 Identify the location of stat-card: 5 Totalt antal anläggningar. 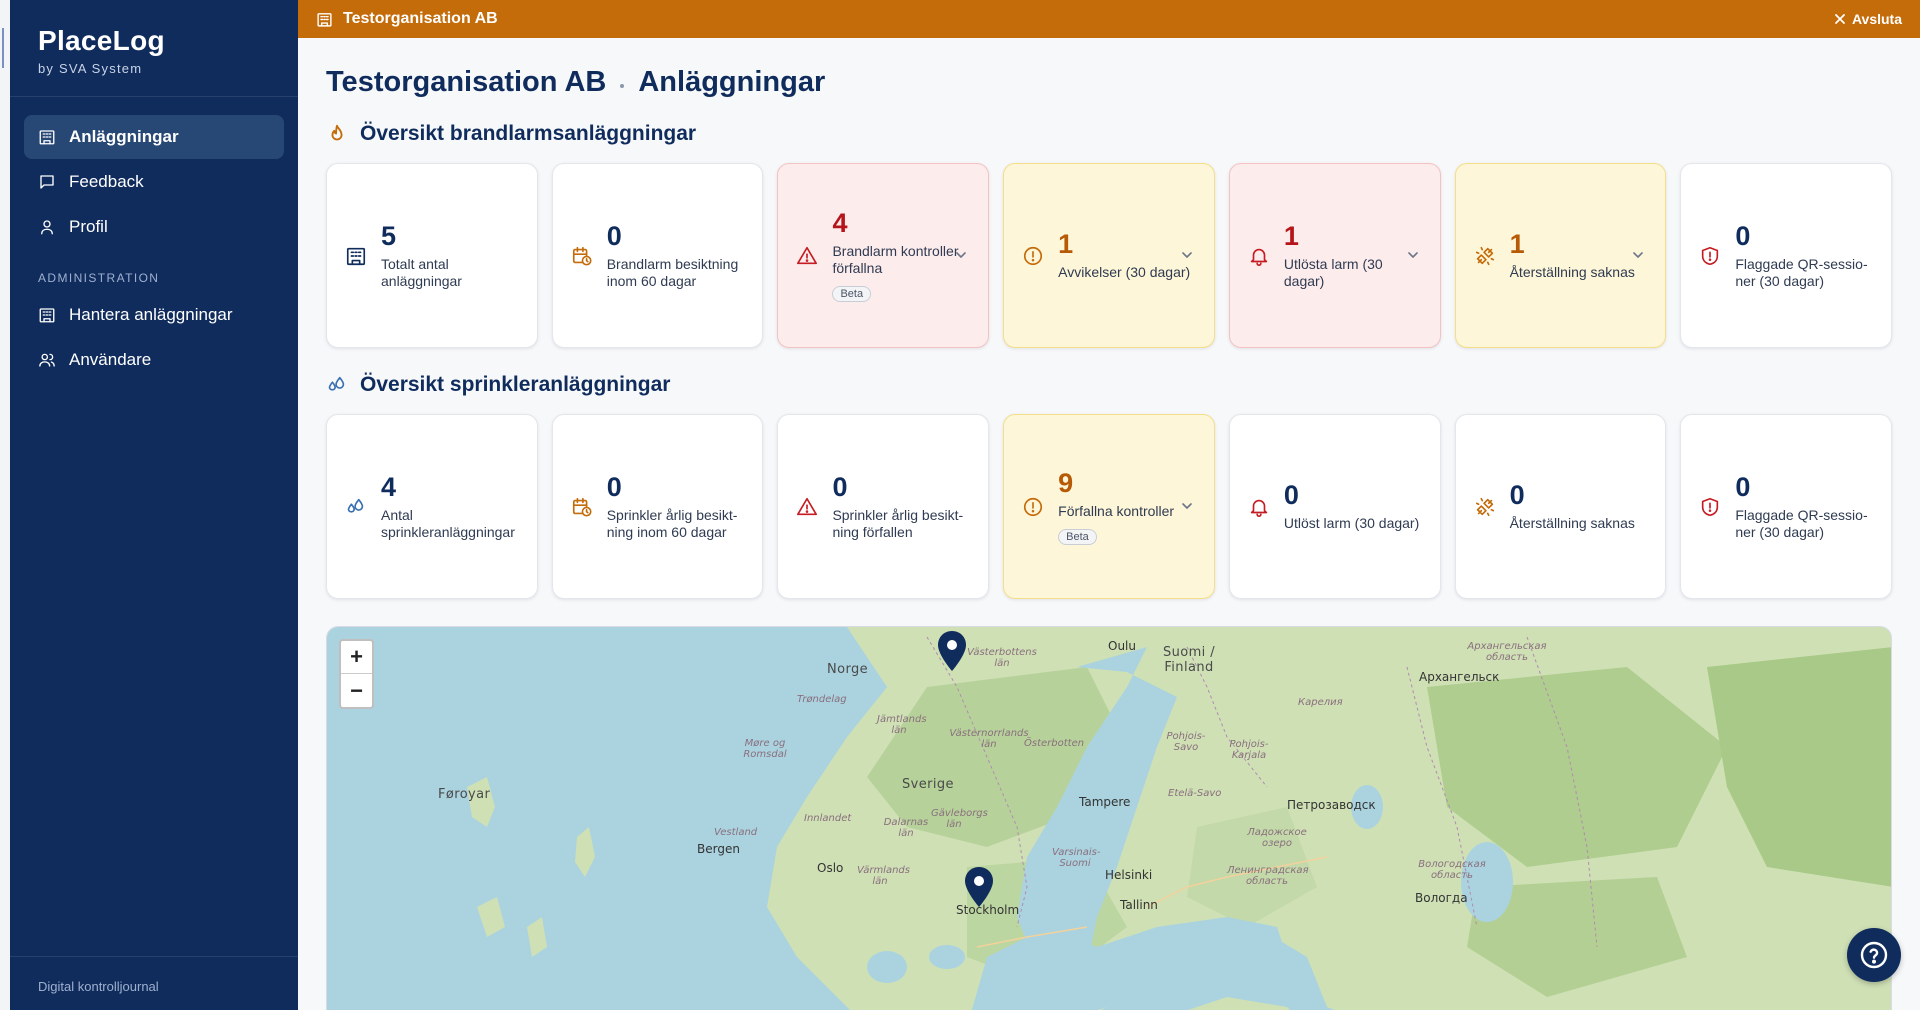
(432, 255).